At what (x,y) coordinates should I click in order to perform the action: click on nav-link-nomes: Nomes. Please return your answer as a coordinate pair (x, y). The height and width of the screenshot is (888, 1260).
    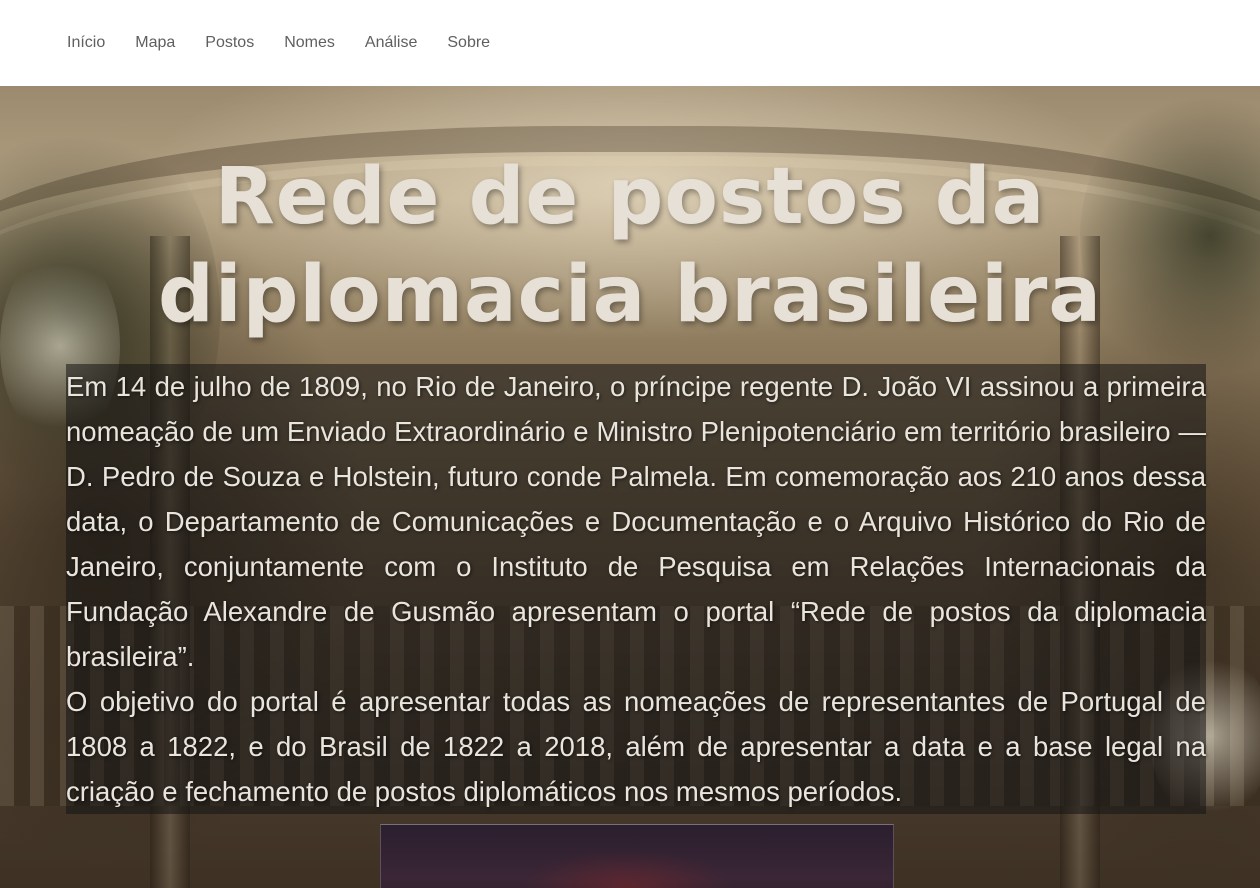
    Looking at the image, I should click on (309, 43).